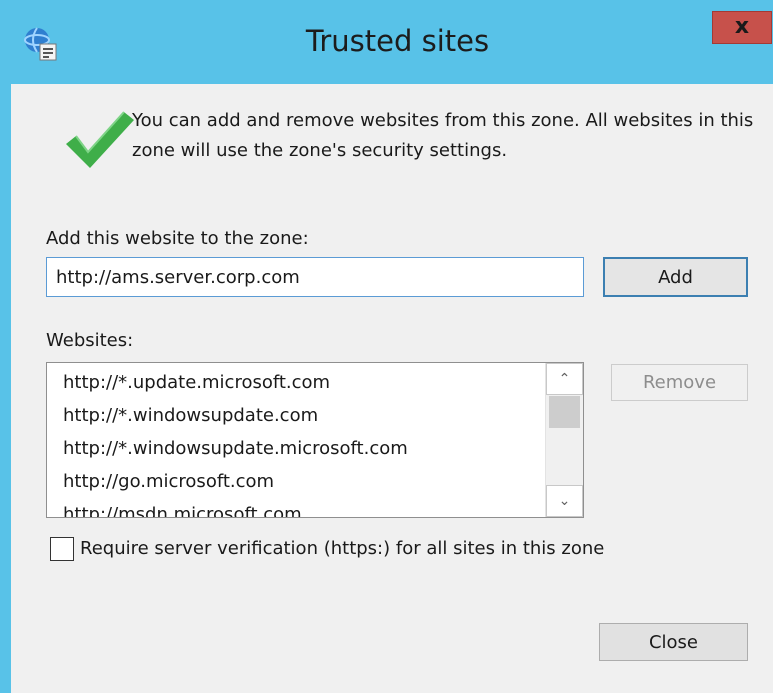 The width and height of the screenshot is (773, 693). Describe the element at coordinates (302, 481) in the screenshot. I see `list-item: http://go.microsoft.com` at that location.